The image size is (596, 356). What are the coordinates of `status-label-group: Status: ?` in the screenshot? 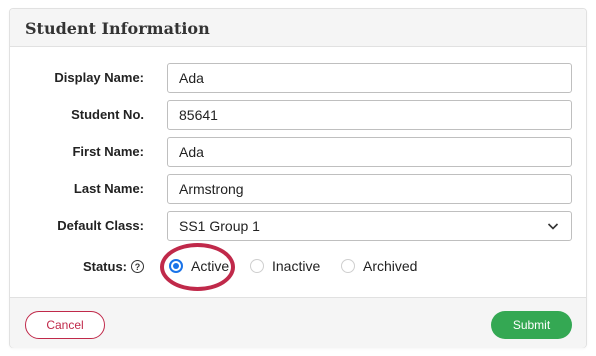 It's located at (113, 266).